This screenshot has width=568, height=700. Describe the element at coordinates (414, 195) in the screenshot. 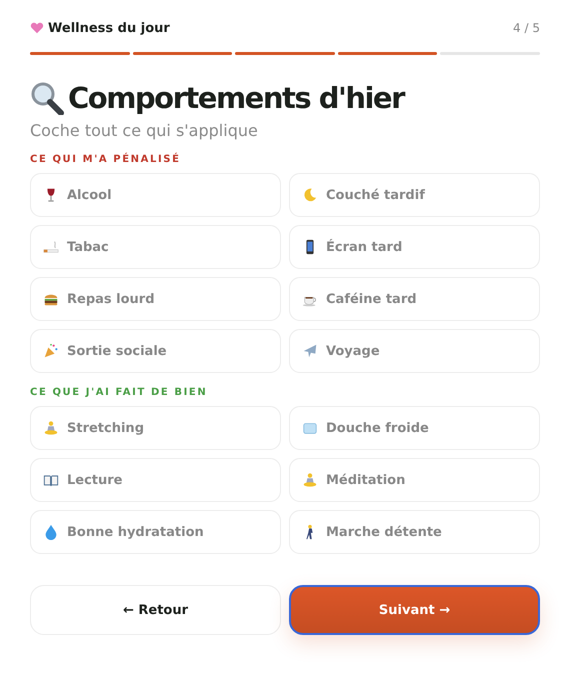

I see `option-card: Couché tardif` at that location.